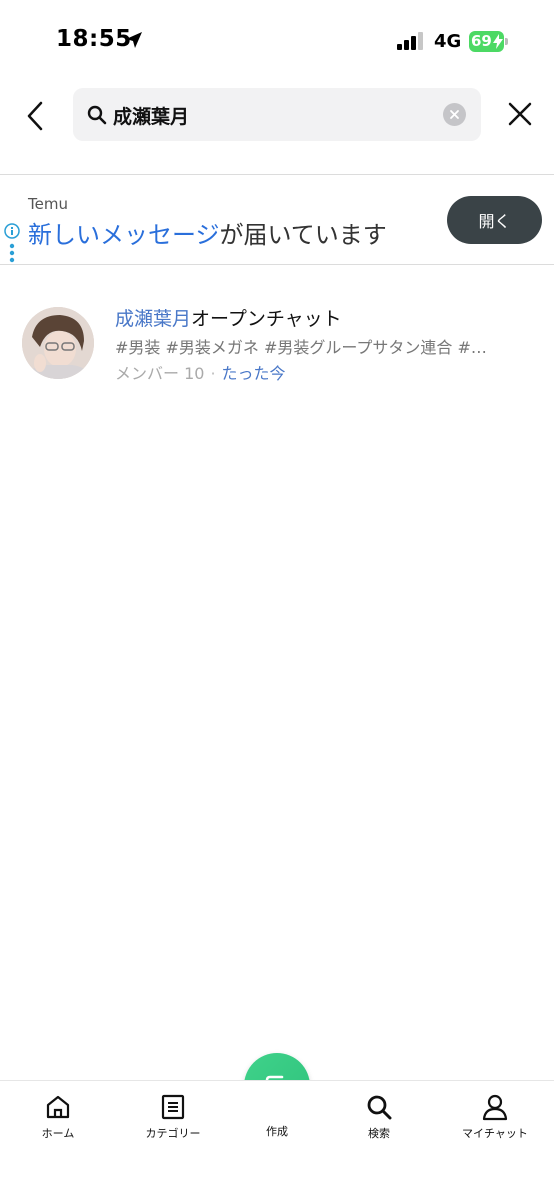 The image size is (554, 1200). I want to click on category-list-icon, so click(173, 1107).